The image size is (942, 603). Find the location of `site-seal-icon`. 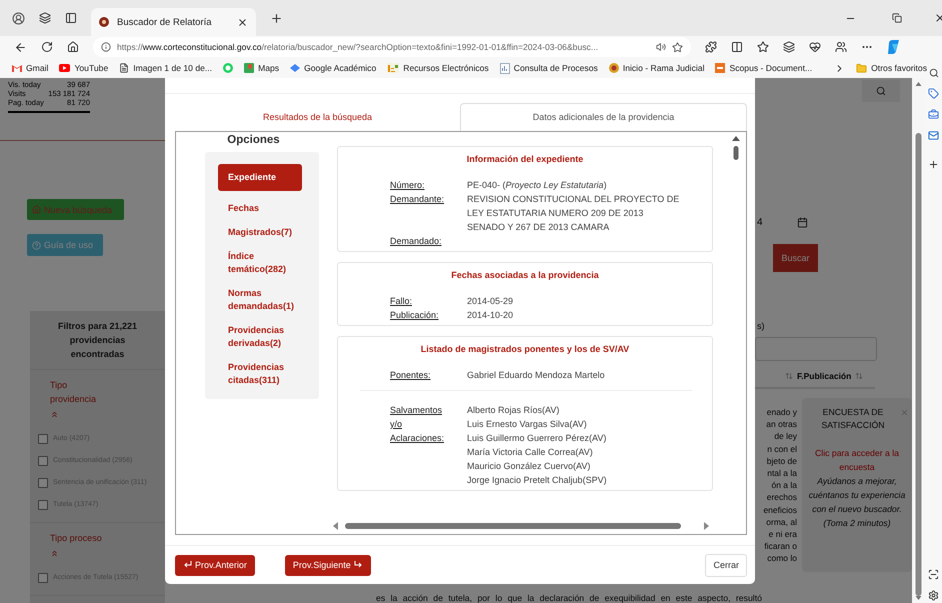

site-seal-icon is located at coordinates (104, 22).